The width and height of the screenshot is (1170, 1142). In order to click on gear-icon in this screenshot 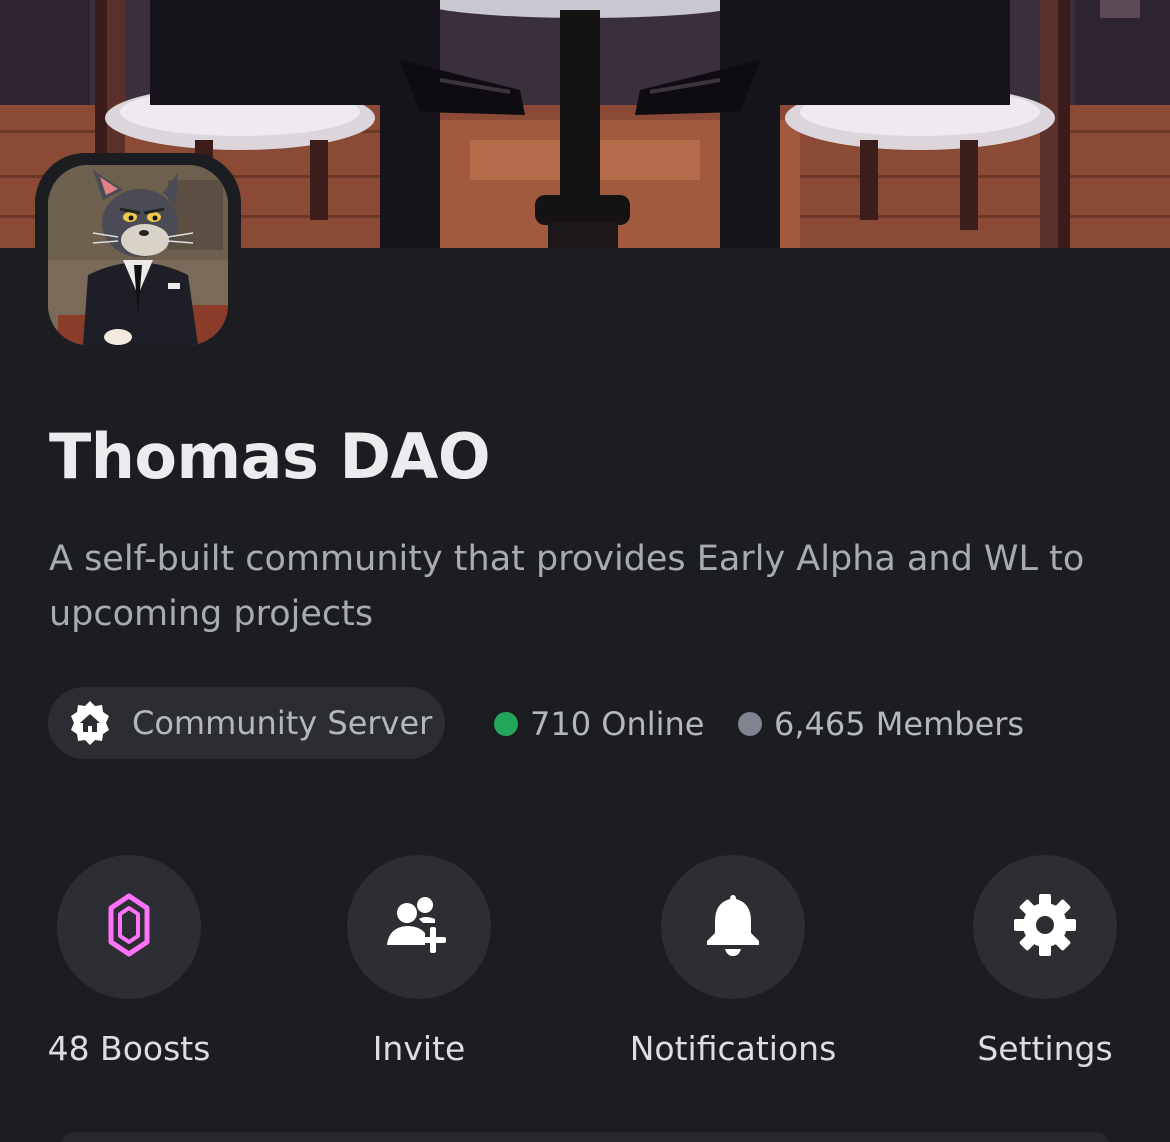, I will do `click(1045, 927)`.